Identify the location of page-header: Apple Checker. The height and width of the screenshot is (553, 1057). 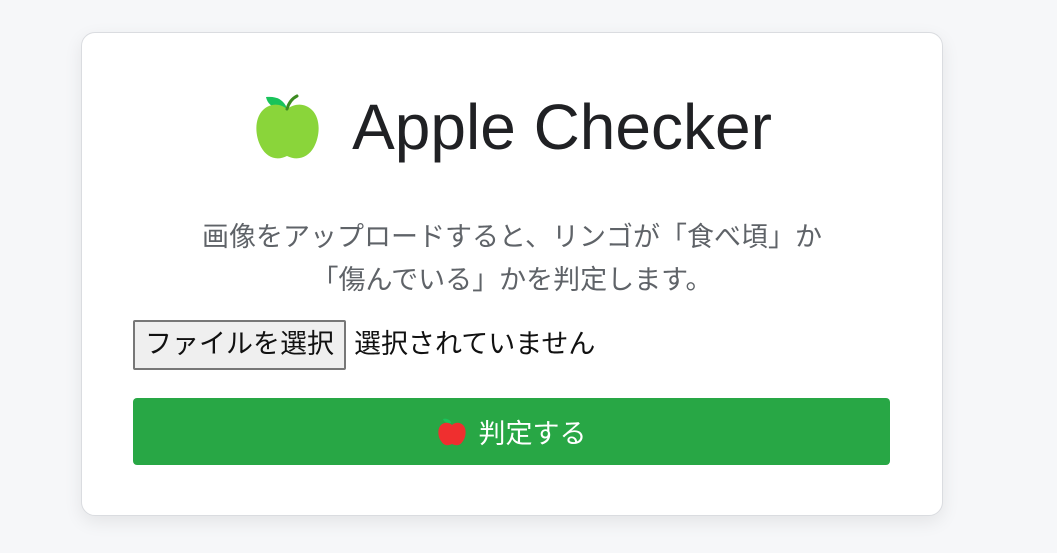
(512, 127).